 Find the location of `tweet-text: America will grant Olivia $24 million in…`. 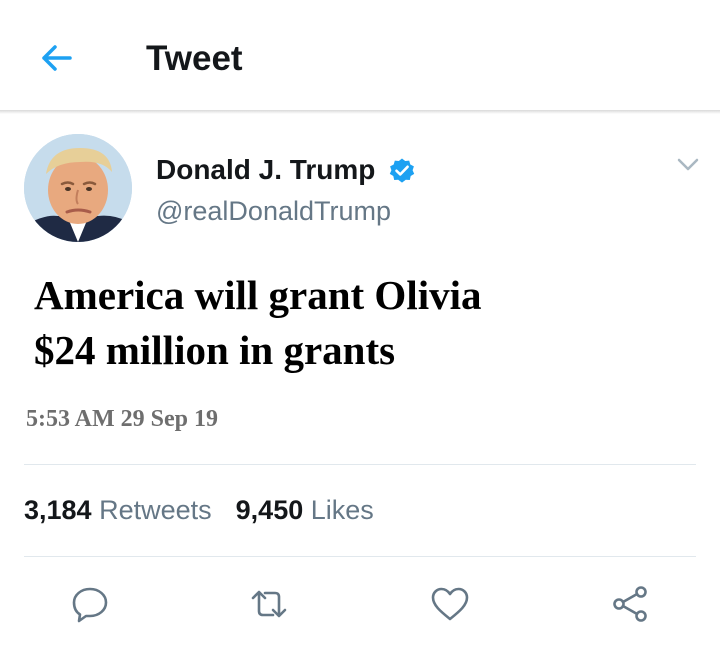

tweet-text: America will grant Olivia $24 million in… is located at coordinates (354, 323).